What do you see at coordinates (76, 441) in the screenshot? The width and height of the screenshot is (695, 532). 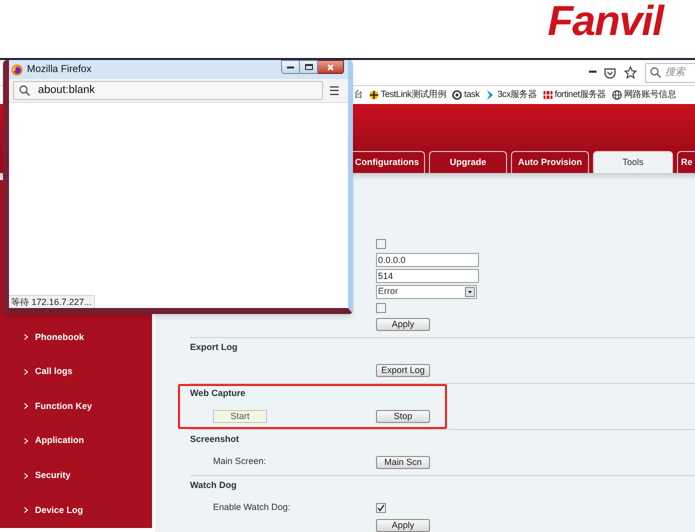 I see `sidebar-item: Application` at bounding box center [76, 441].